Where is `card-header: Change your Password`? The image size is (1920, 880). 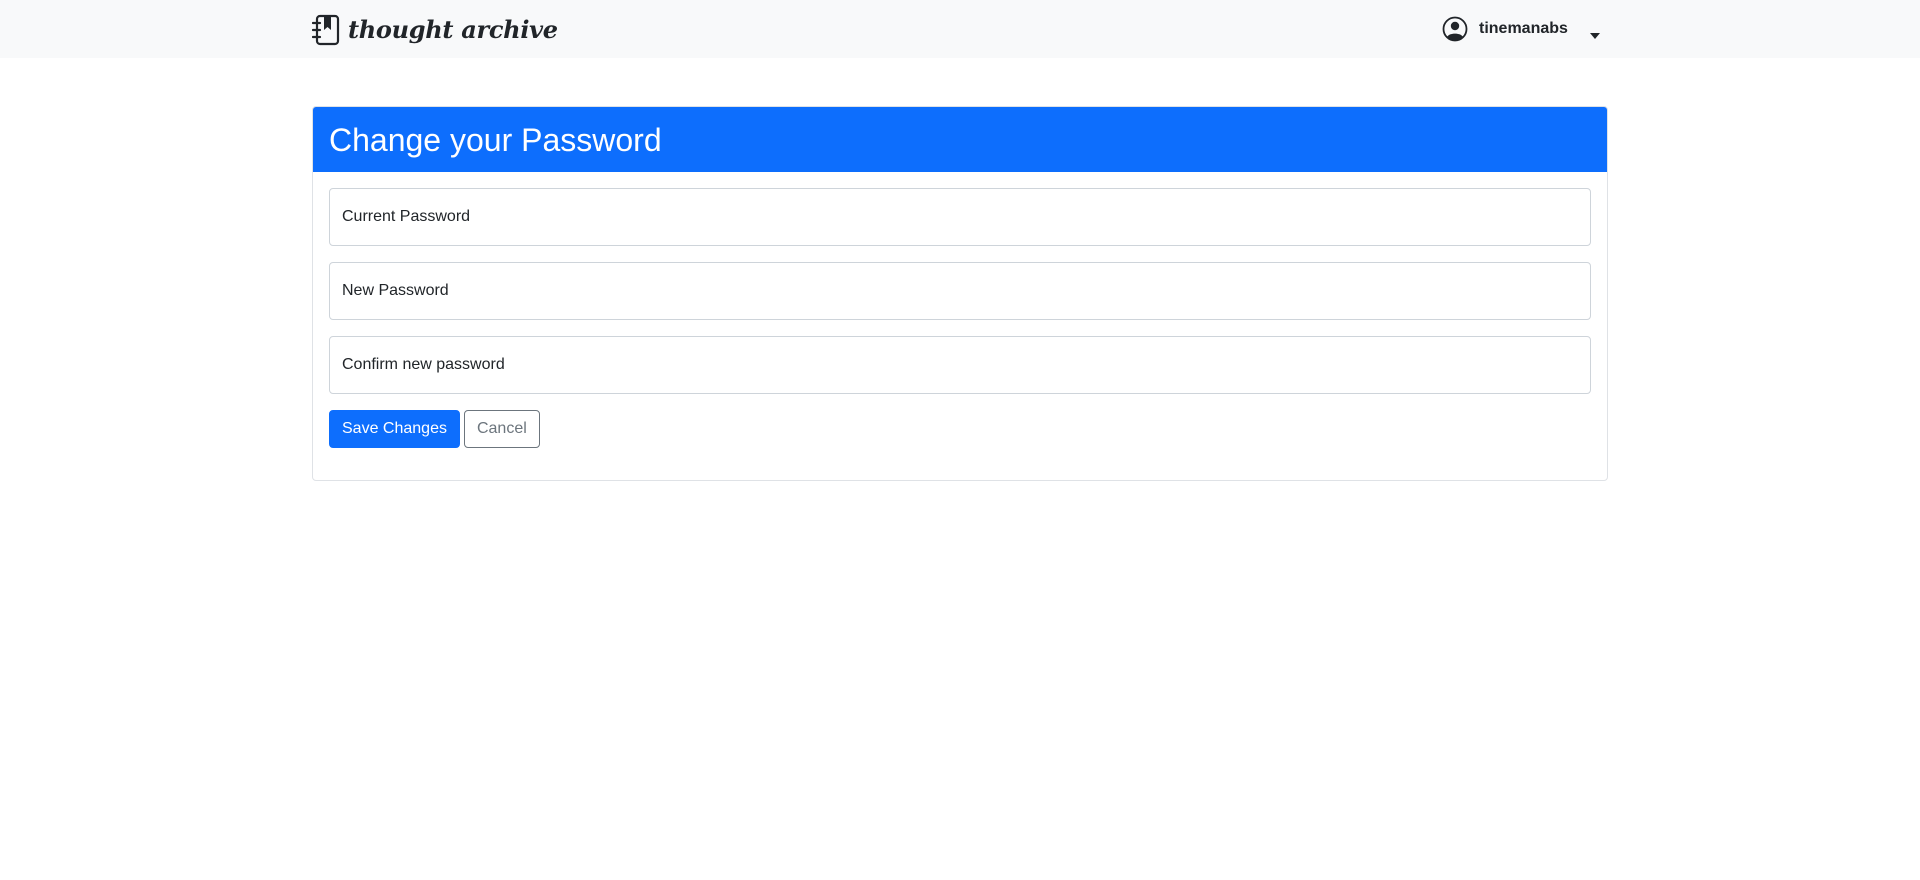 card-header: Change your Password is located at coordinates (960, 139).